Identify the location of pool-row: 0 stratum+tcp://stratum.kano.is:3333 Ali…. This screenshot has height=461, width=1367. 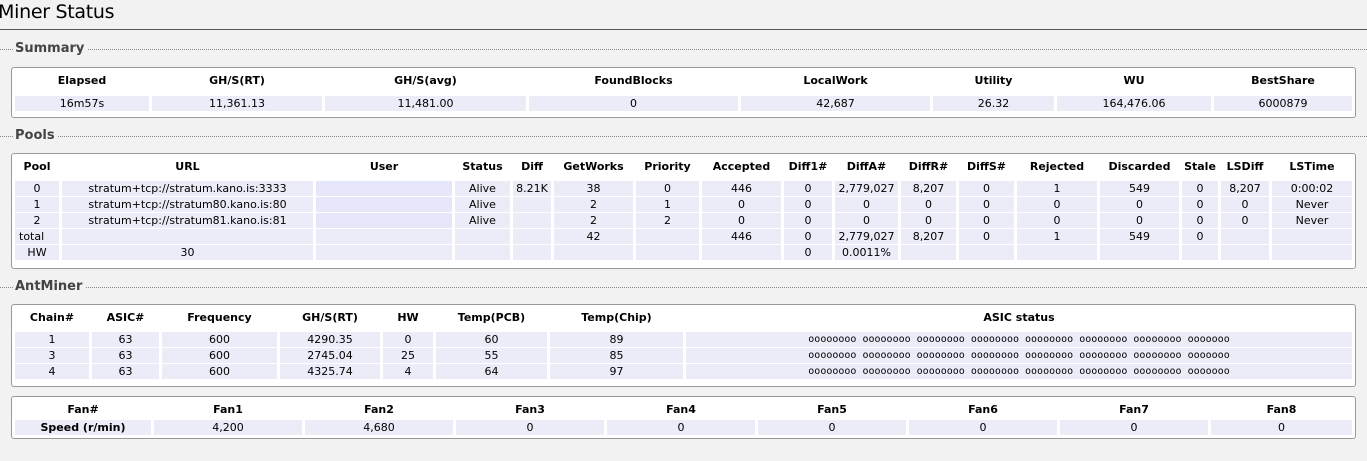
(683, 188).